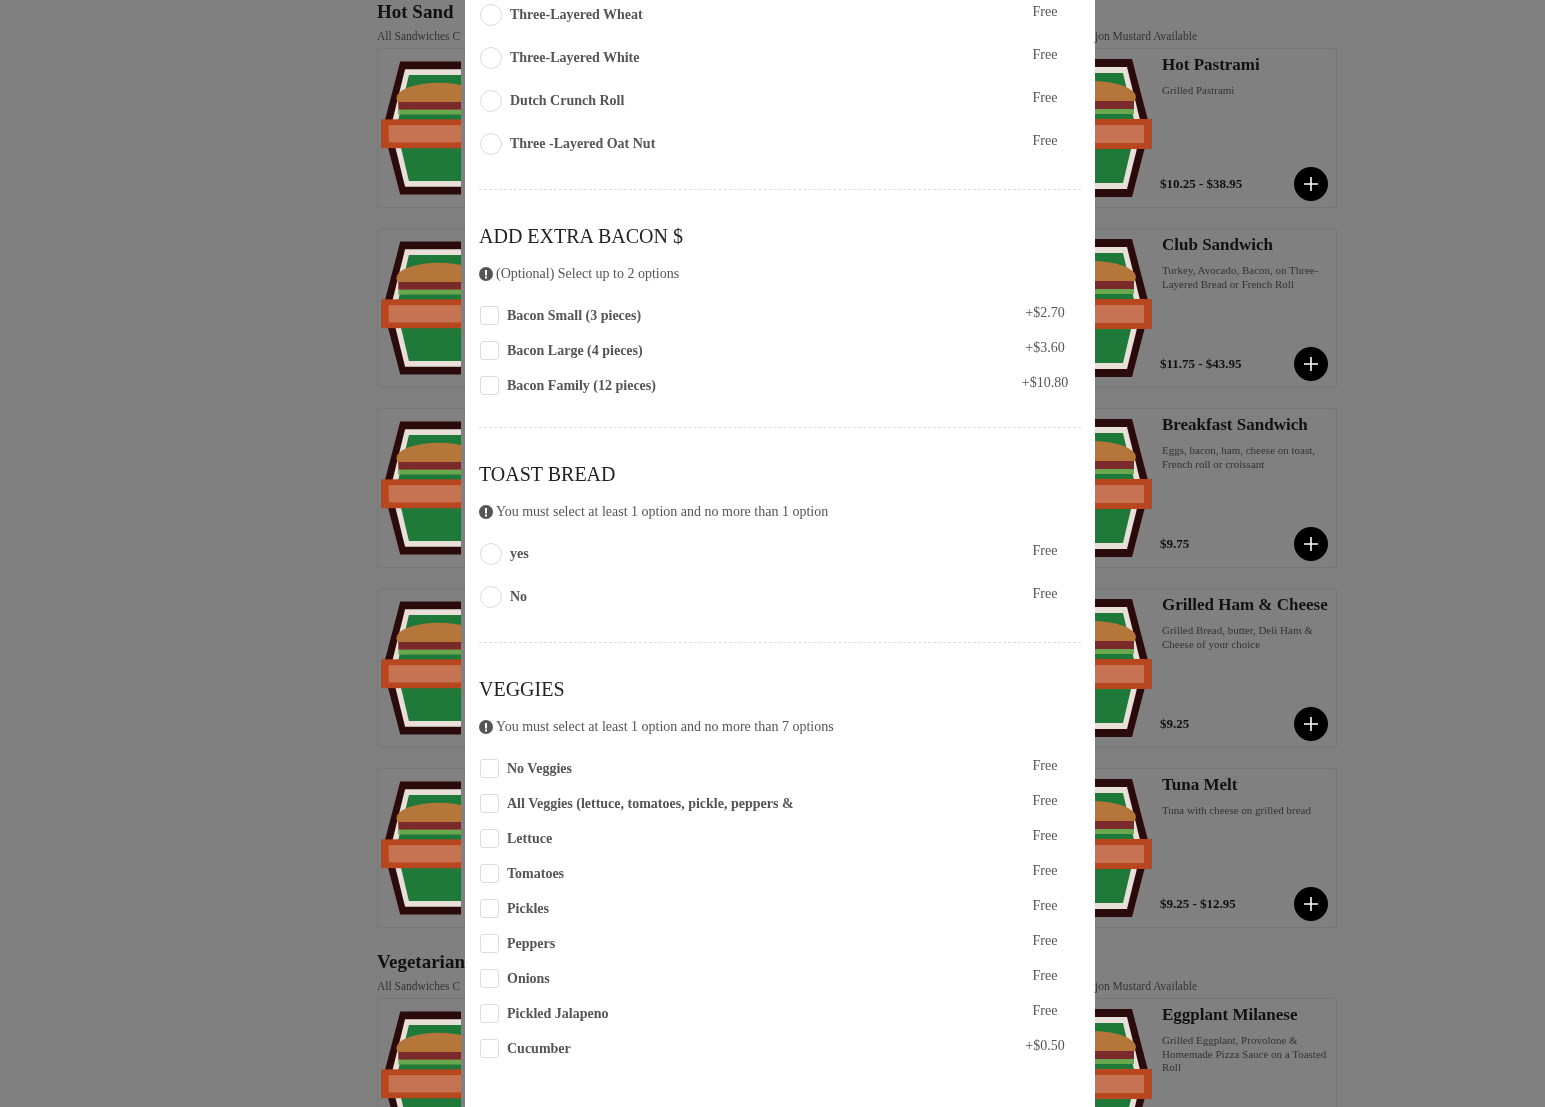  What do you see at coordinates (581, 236) in the screenshot?
I see `group-heading: ADD EXTRA BACON $` at bounding box center [581, 236].